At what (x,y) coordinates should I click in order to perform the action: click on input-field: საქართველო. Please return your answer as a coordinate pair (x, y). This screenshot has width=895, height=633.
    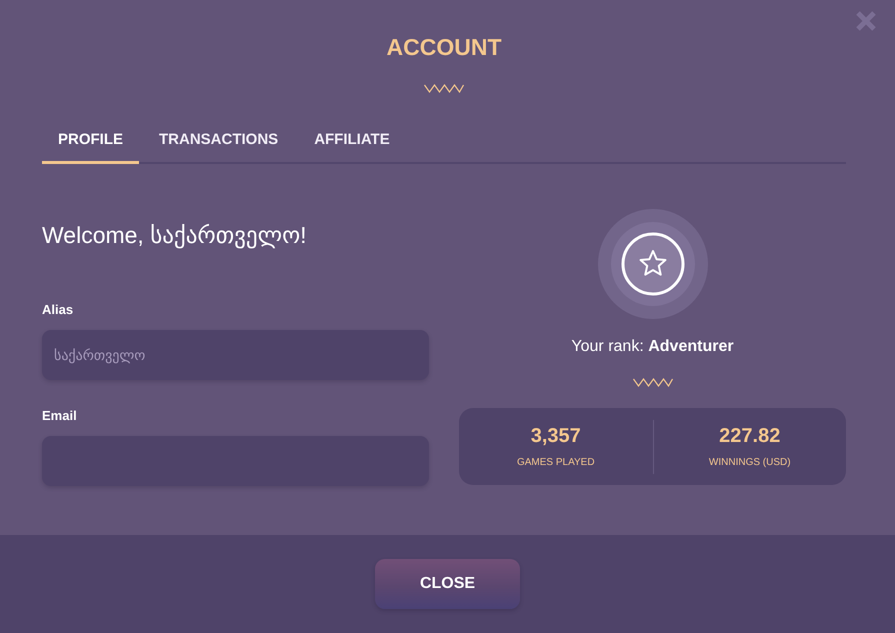
    Looking at the image, I should click on (235, 355).